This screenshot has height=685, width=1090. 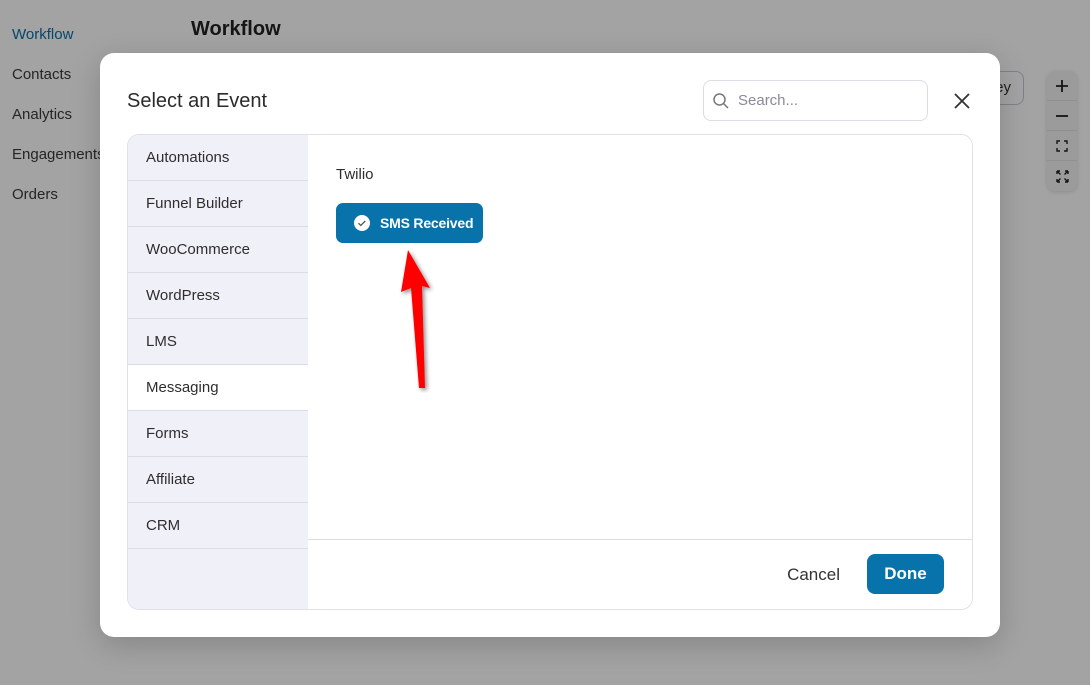 What do you see at coordinates (362, 223) in the screenshot?
I see `check-circle-icon` at bounding box center [362, 223].